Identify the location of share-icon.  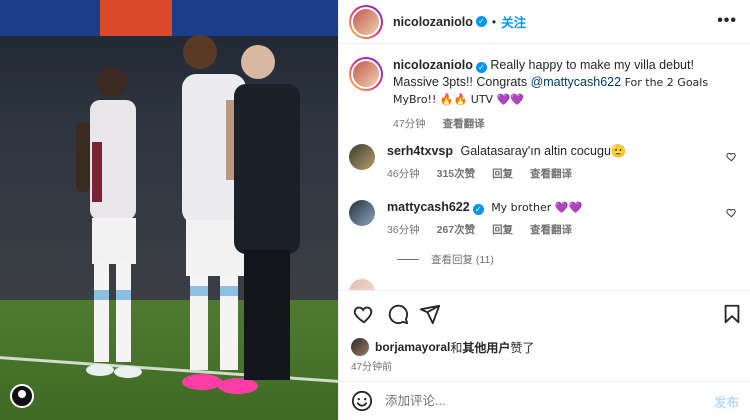
(430, 314).